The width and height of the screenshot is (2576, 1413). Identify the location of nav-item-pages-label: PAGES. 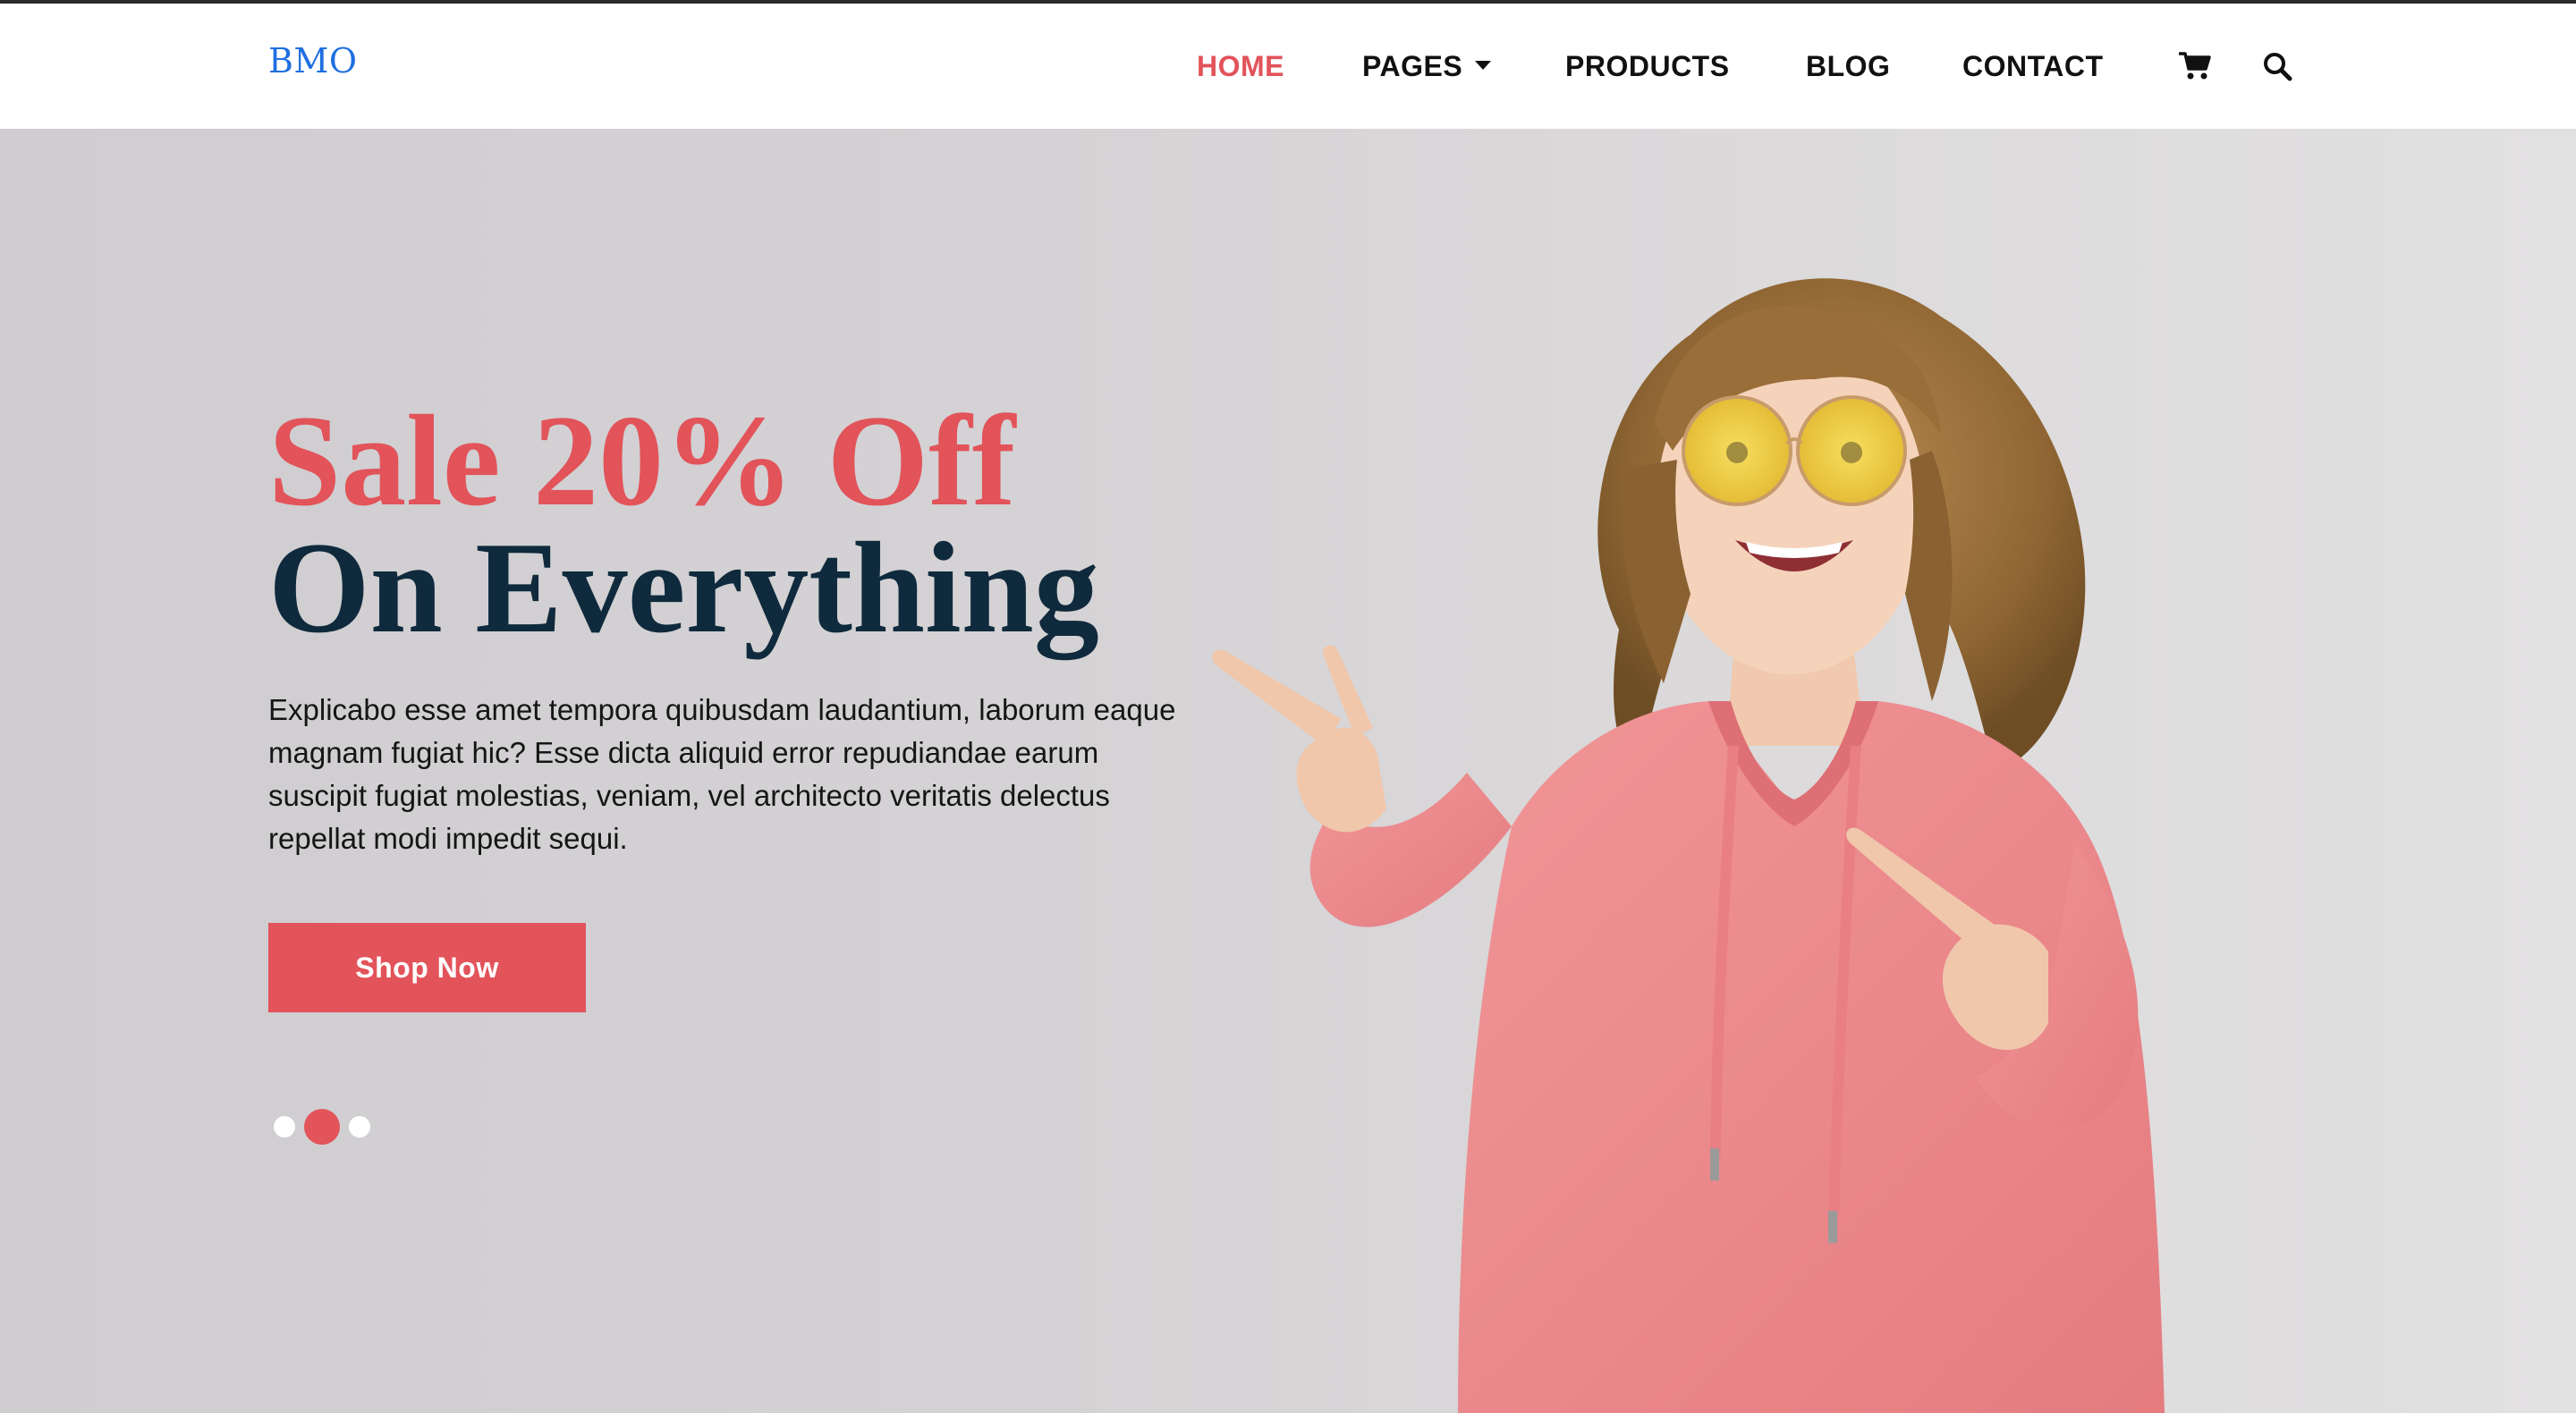
(1412, 66).